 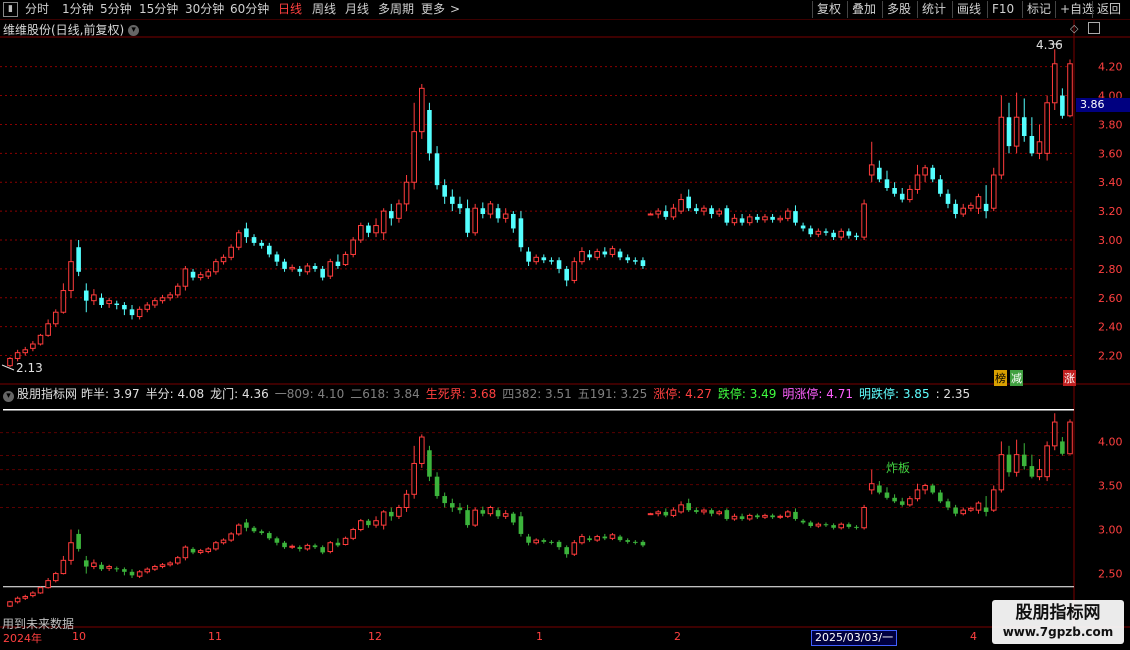 I want to click on ind-y-tick-label: 2.50, so click(x=1110, y=574).